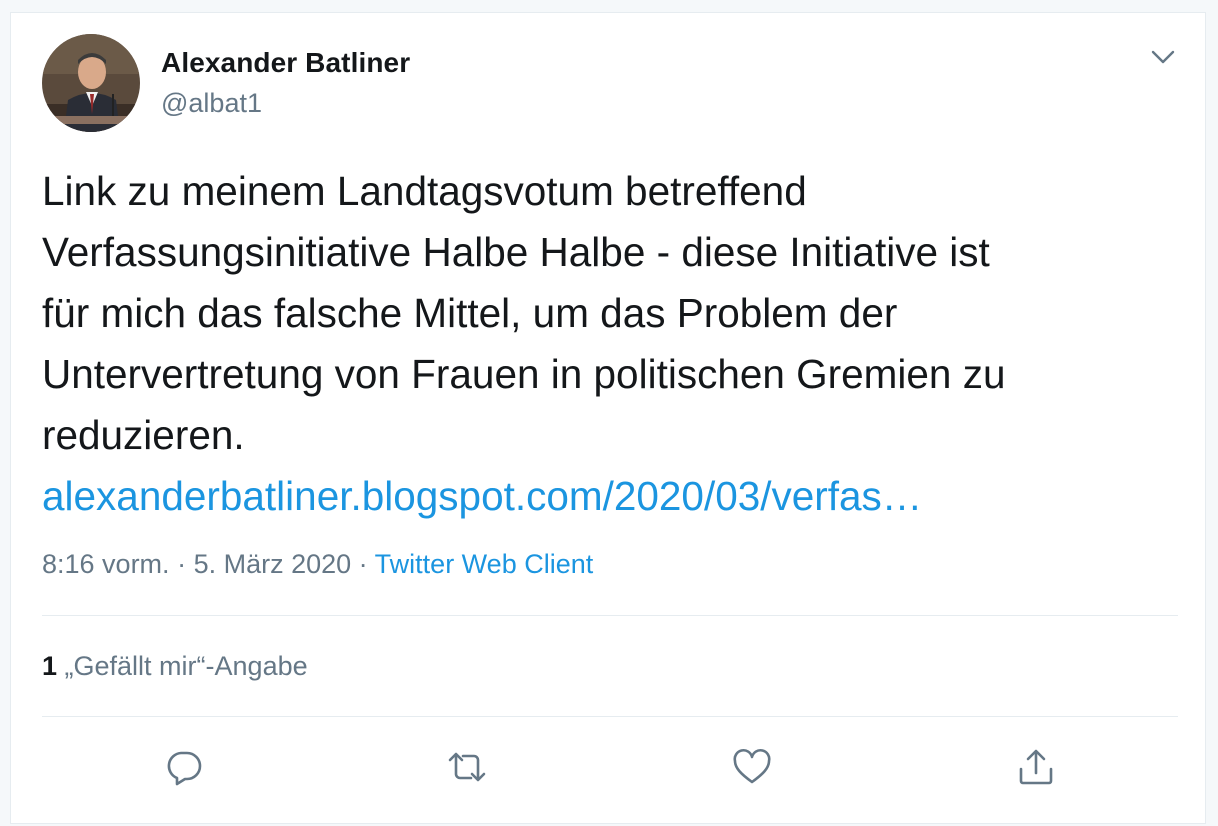 The height and width of the screenshot is (826, 1218). I want to click on like-button, so click(752, 767).